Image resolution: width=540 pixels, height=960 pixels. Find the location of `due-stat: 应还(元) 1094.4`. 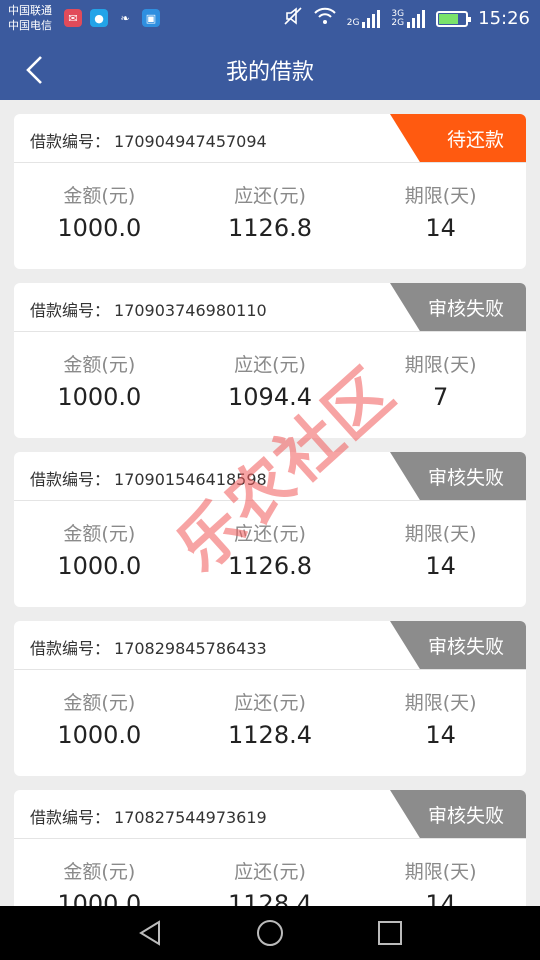

due-stat: 应还(元) 1094.4 is located at coordinates (270, 394).